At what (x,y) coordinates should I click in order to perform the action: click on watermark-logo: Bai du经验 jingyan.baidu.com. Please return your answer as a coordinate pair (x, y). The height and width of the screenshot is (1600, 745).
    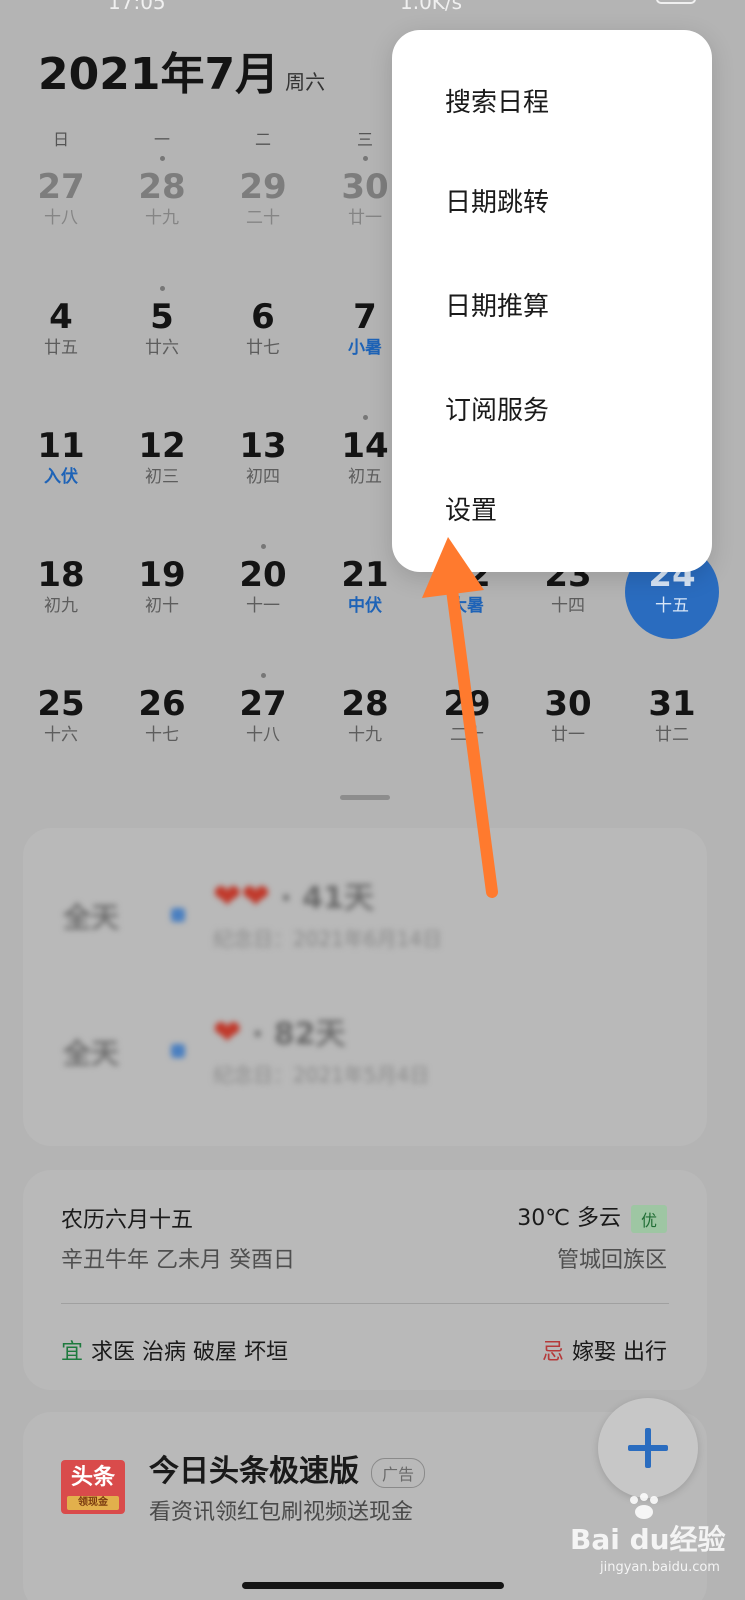
    Looking at the image, I should click on (652, 1540).